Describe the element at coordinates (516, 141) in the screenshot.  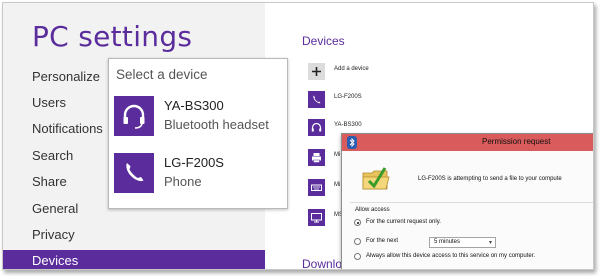
I see `dialog-title: Permission request` at that location.